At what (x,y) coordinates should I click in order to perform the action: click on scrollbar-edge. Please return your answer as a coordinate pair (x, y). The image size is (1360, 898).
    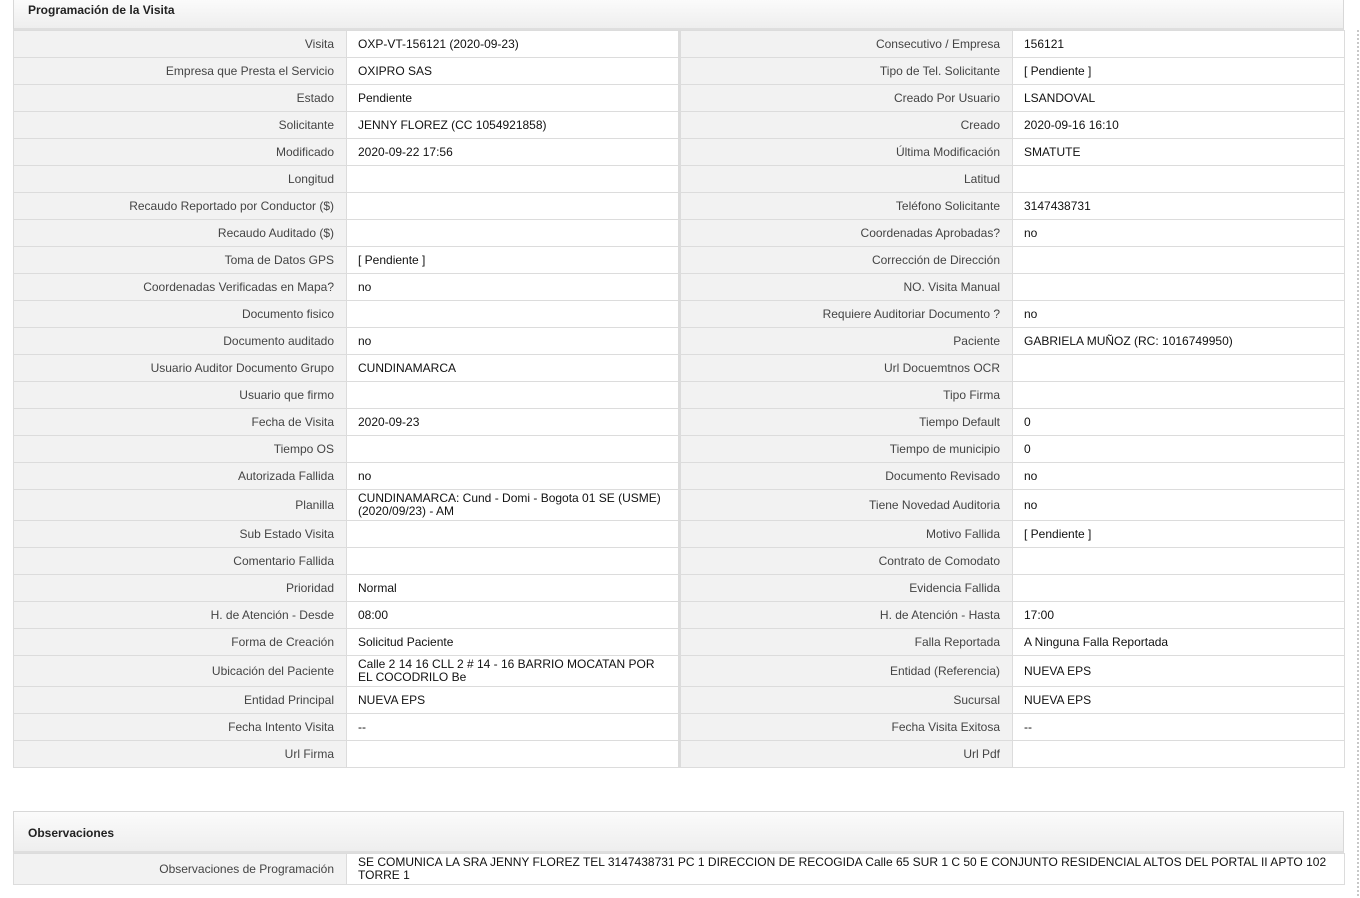
    Looking at the image, I should click on (1358, 464).